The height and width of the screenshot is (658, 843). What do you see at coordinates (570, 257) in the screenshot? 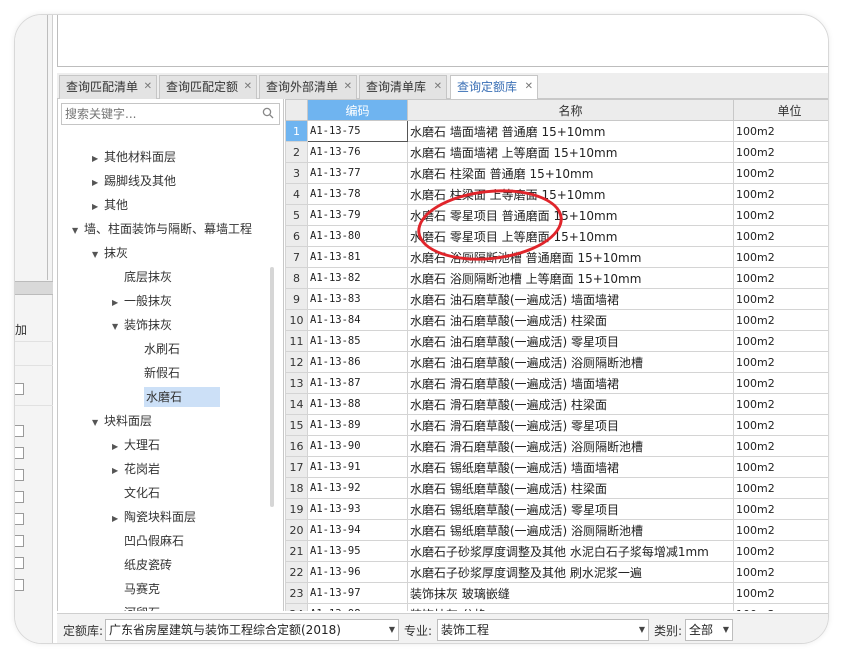
I see `row-name: 水磨石 浴厕隔断池槽 普通磨面 15+10mm` at bounding box center [570, 257].